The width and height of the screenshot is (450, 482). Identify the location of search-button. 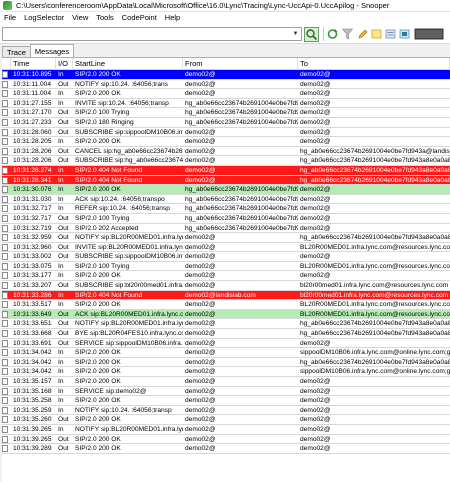
(311, 34).